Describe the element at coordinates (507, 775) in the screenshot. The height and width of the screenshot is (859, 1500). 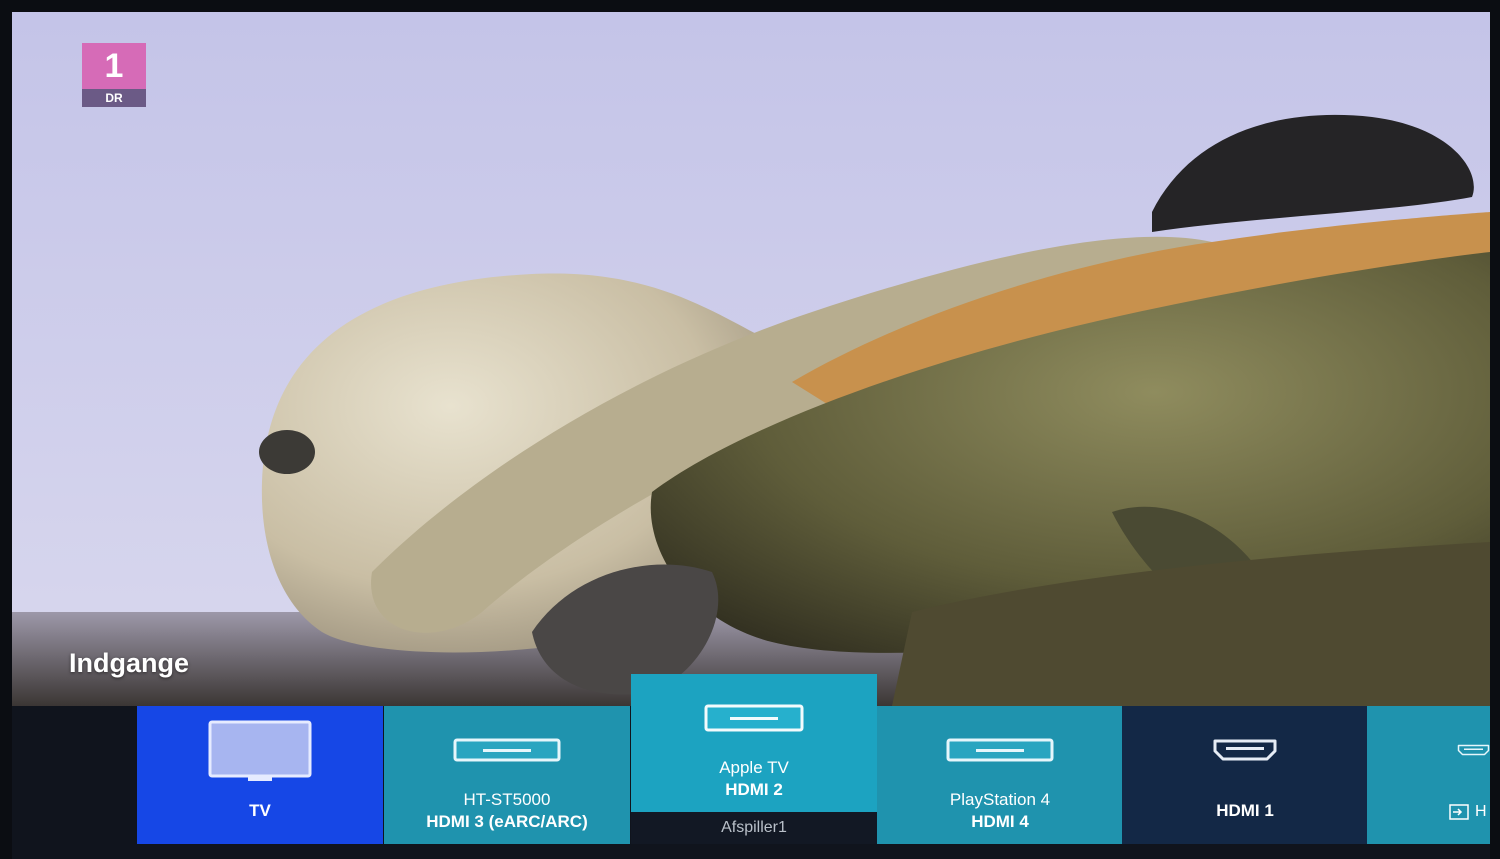
I see `input-tile-ht-st5000: HT-ST5000 HDMI 3 (eARC/ARC)` at that location.